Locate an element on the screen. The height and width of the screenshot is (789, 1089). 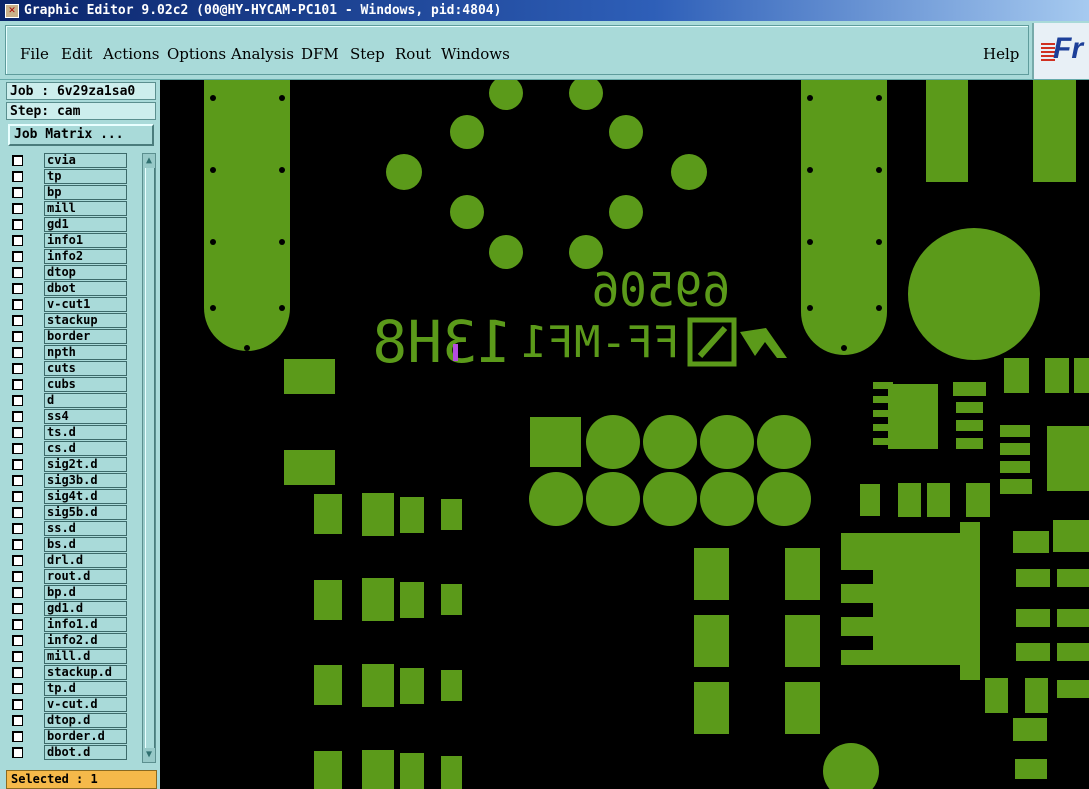
layer-name: gd1 is located at coordinates (85, 224).